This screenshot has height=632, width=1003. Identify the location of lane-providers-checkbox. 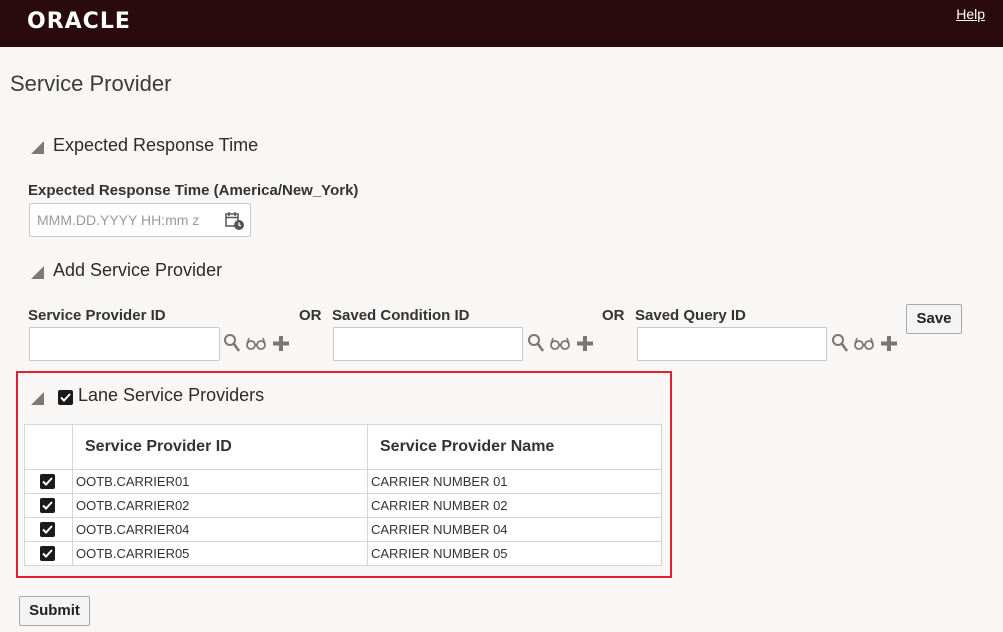
(65, 397).